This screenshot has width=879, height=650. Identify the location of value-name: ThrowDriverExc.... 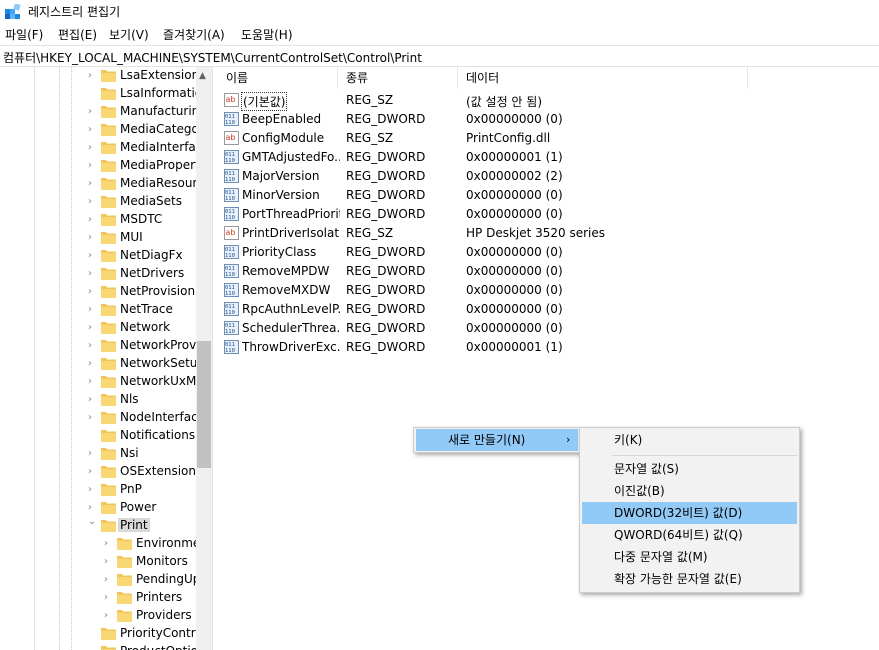
(291, 347).